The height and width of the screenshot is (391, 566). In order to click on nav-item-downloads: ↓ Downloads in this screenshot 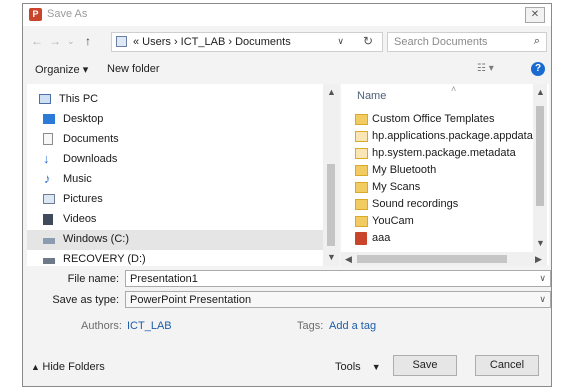, I will do `click(177, 160)`.